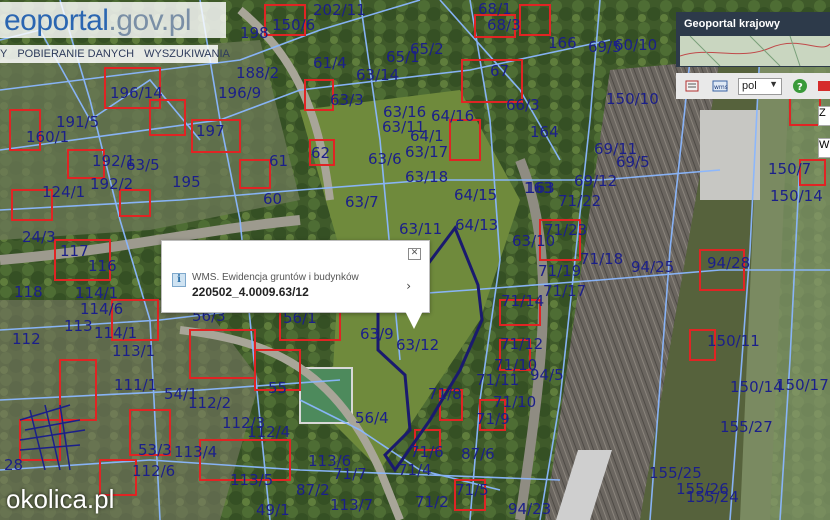 The height and width of the screenshot is (520, 830). What do you see at coordinates (111, 184) in the screenshot?
I see `parcel-number-label: 192/2` at bounding box center [111, 184].